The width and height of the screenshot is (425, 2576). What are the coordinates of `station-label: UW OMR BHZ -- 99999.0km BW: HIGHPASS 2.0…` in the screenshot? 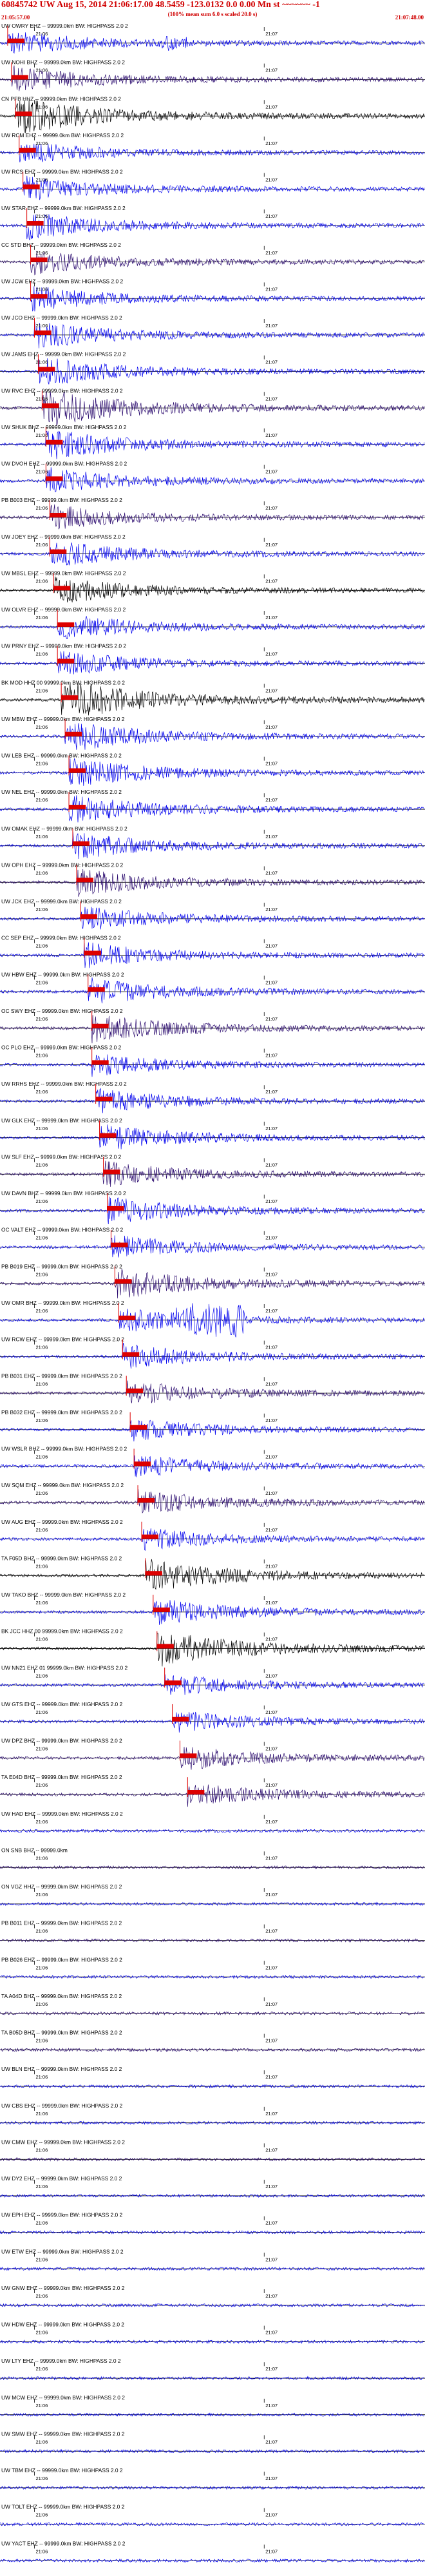 It's located at (62, 1303).